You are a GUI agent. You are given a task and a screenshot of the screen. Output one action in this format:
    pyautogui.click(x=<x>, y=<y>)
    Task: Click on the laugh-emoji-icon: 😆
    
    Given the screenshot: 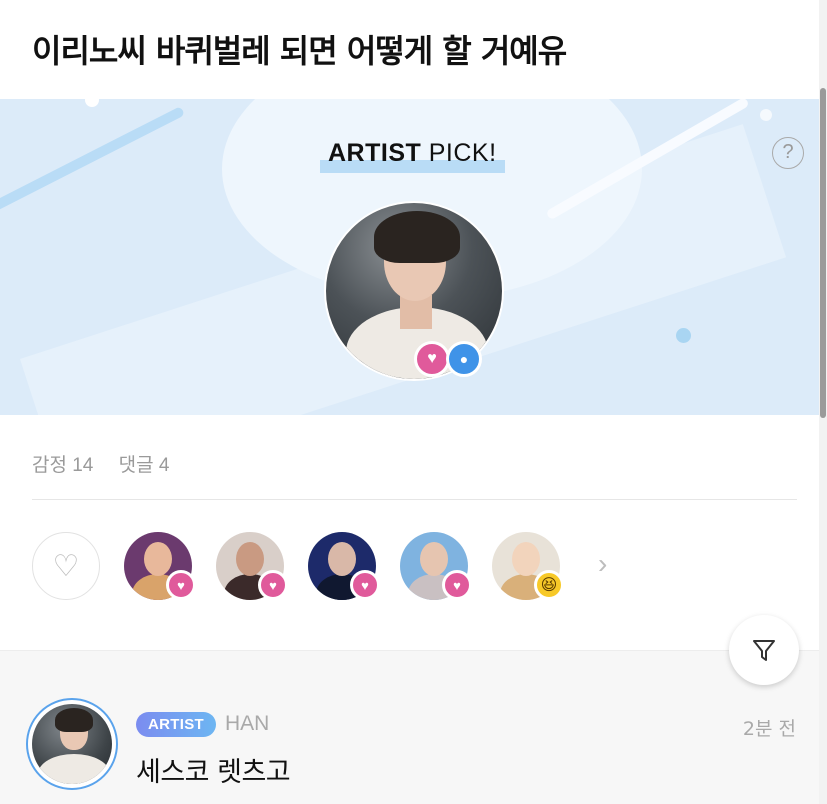 What is the action you would take?
    pyautogui.click(x=549, y=585)
    